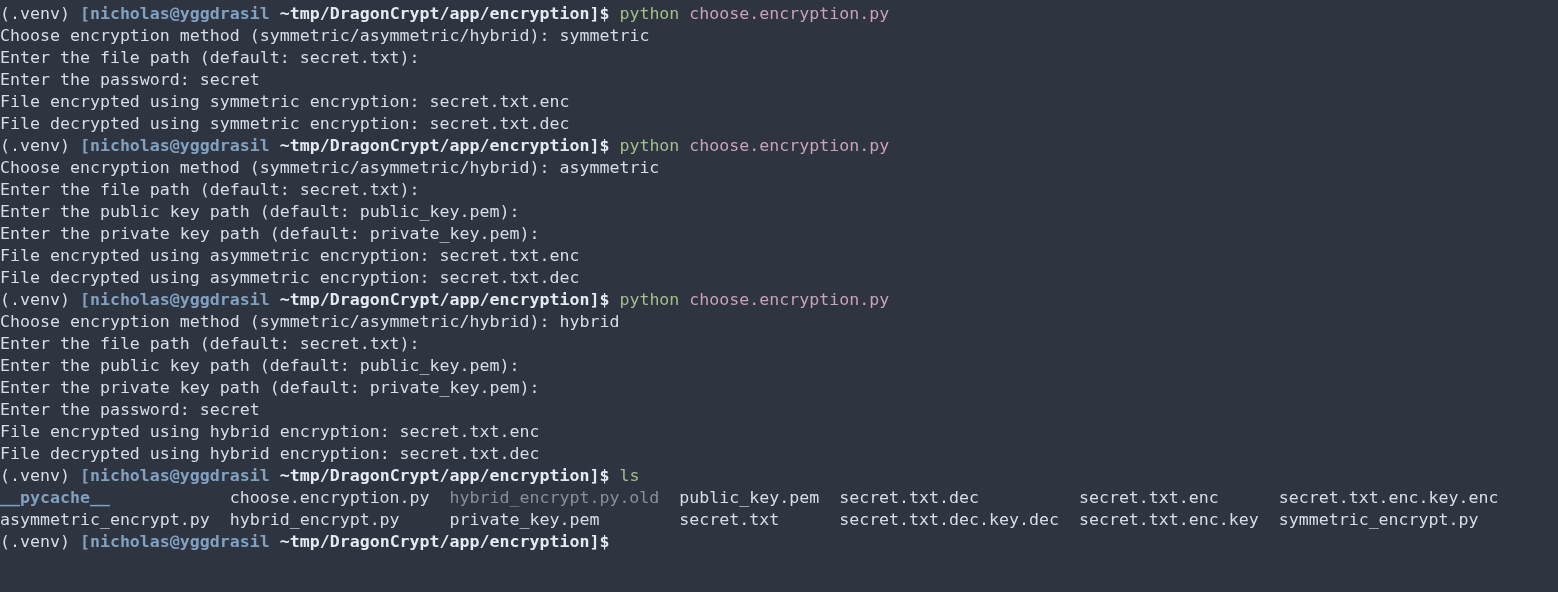  I want to click on file-name: choose.encryption.py, so click(330, 498).